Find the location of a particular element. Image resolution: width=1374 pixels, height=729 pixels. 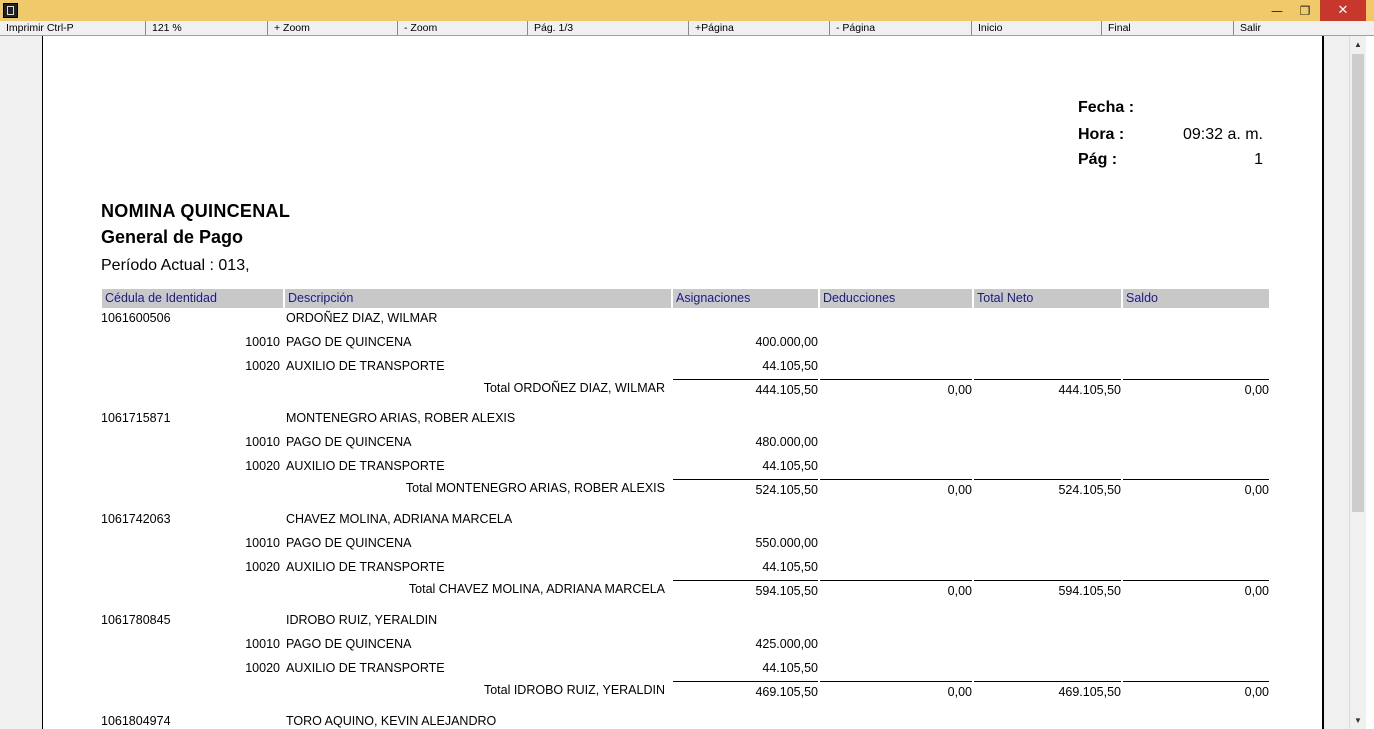

total-asignaciones: 524.105,50 is located at coordinates (786, 490).